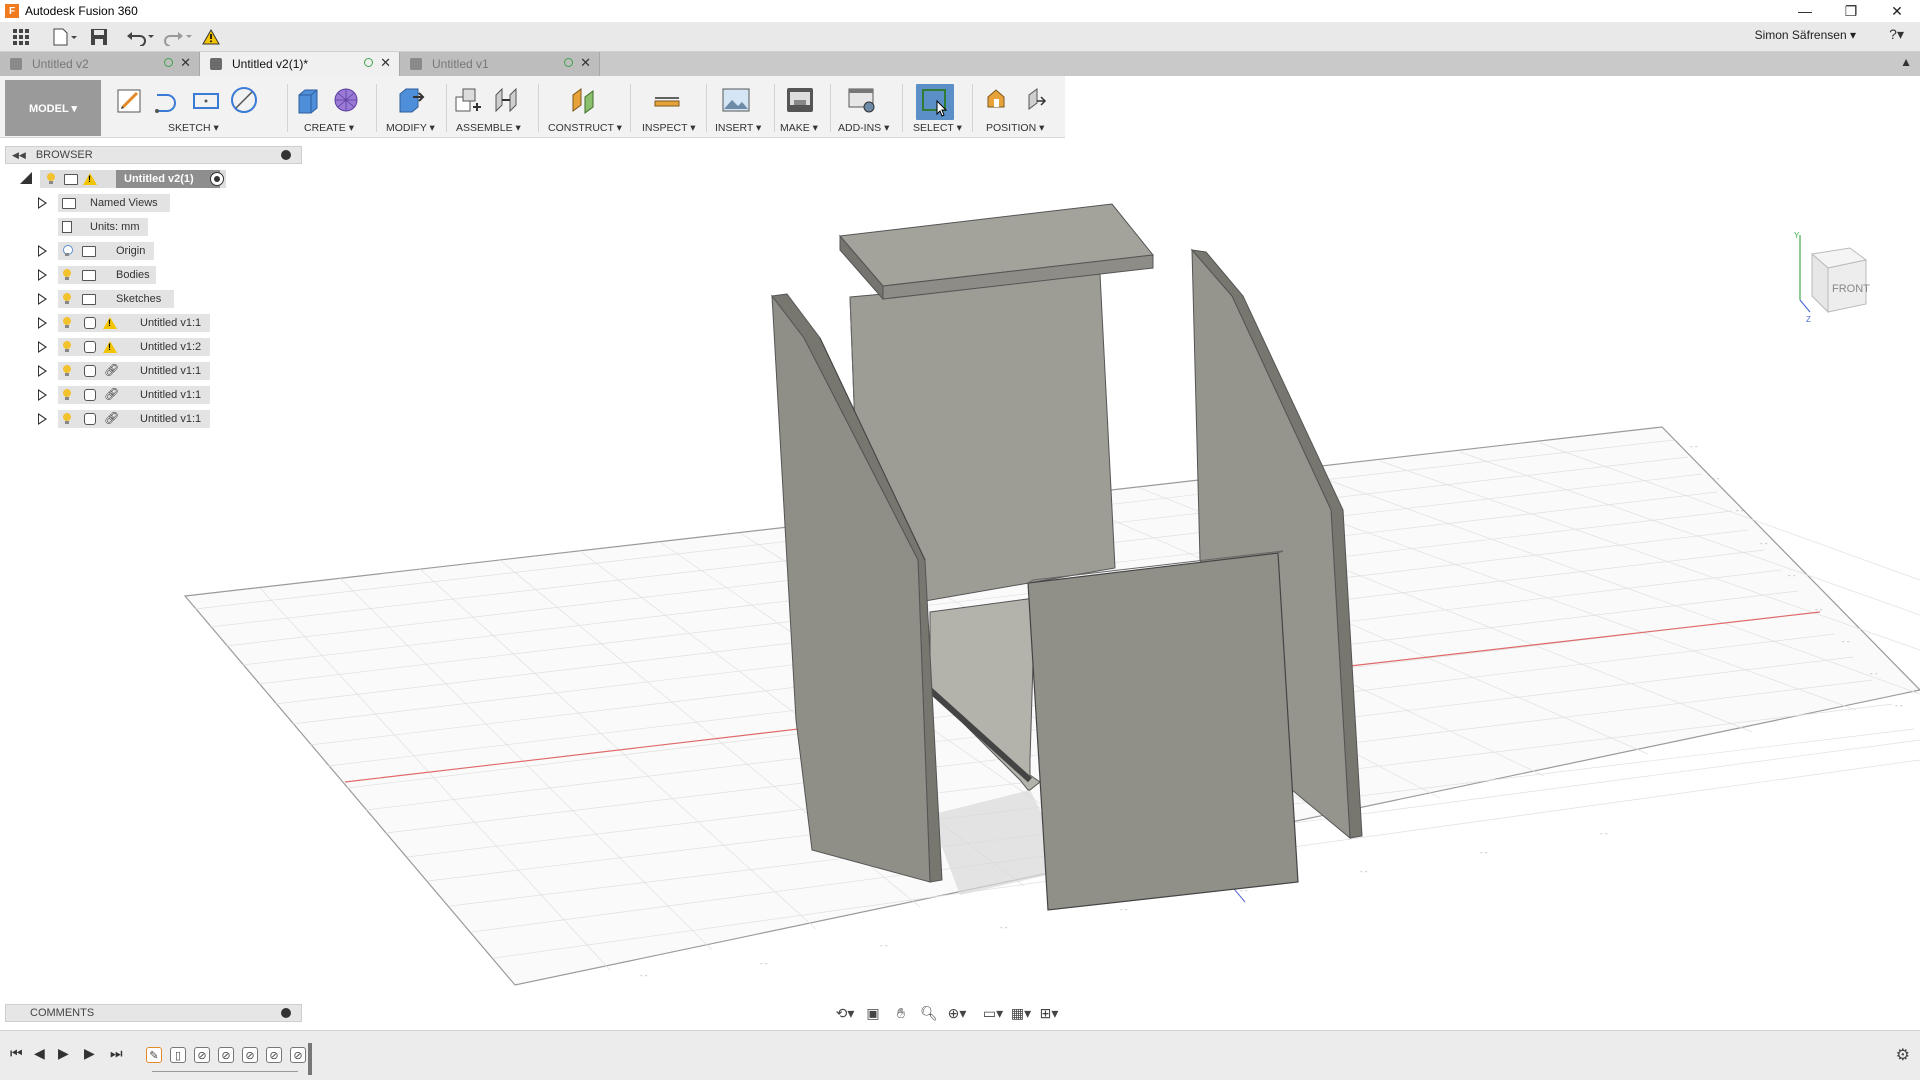 This screenshot has width=1920, height=1080. What do you see at coordinates (53, 108) in the screenshot?
I see `workspace-switcher: MODEL ▾` at bounding box center [53, 108].